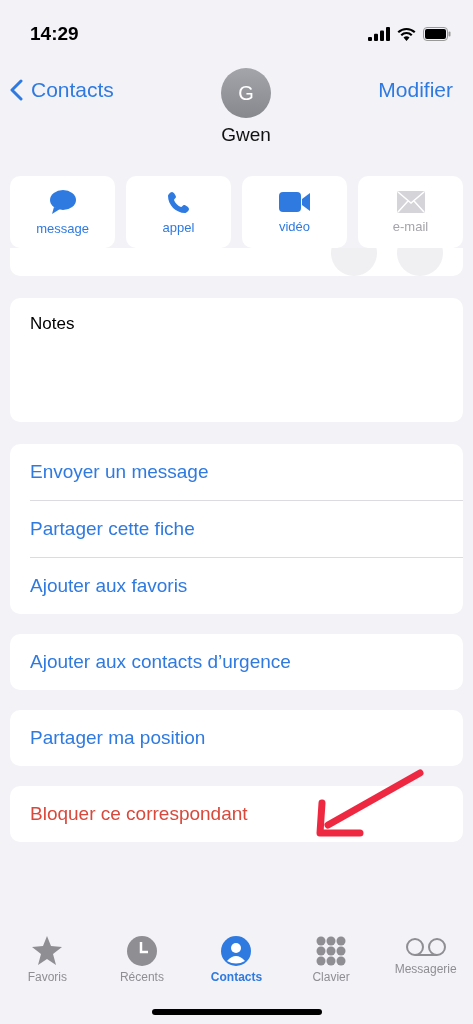  What do you see at coordinates (52, 323) in the screenshot?
I see `notes-label: Notes` at bounding box center [52, 323].